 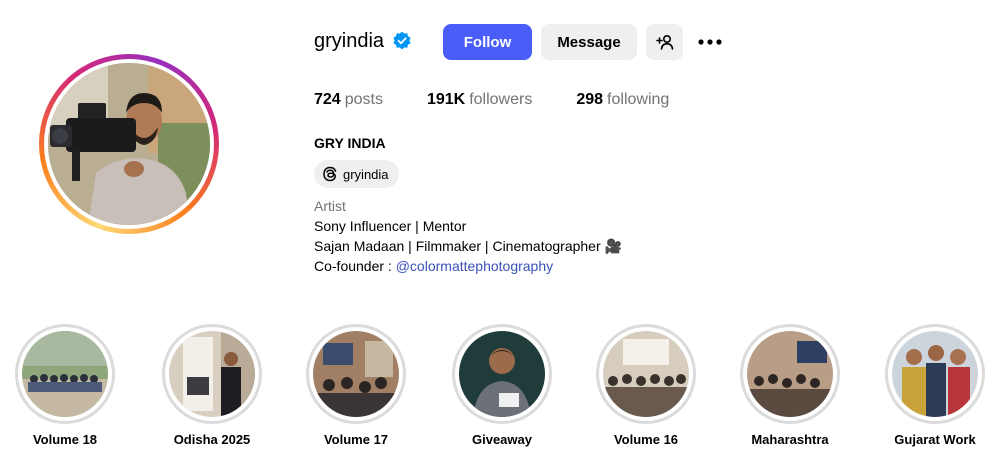 I want to click on profile-stats: 724 posts 191K followers 298 following, so click(x=513, y=100).